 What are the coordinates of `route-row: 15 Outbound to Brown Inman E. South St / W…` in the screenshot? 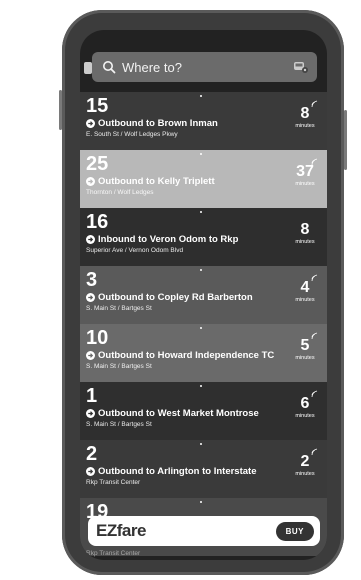 It's located at (203, 121).